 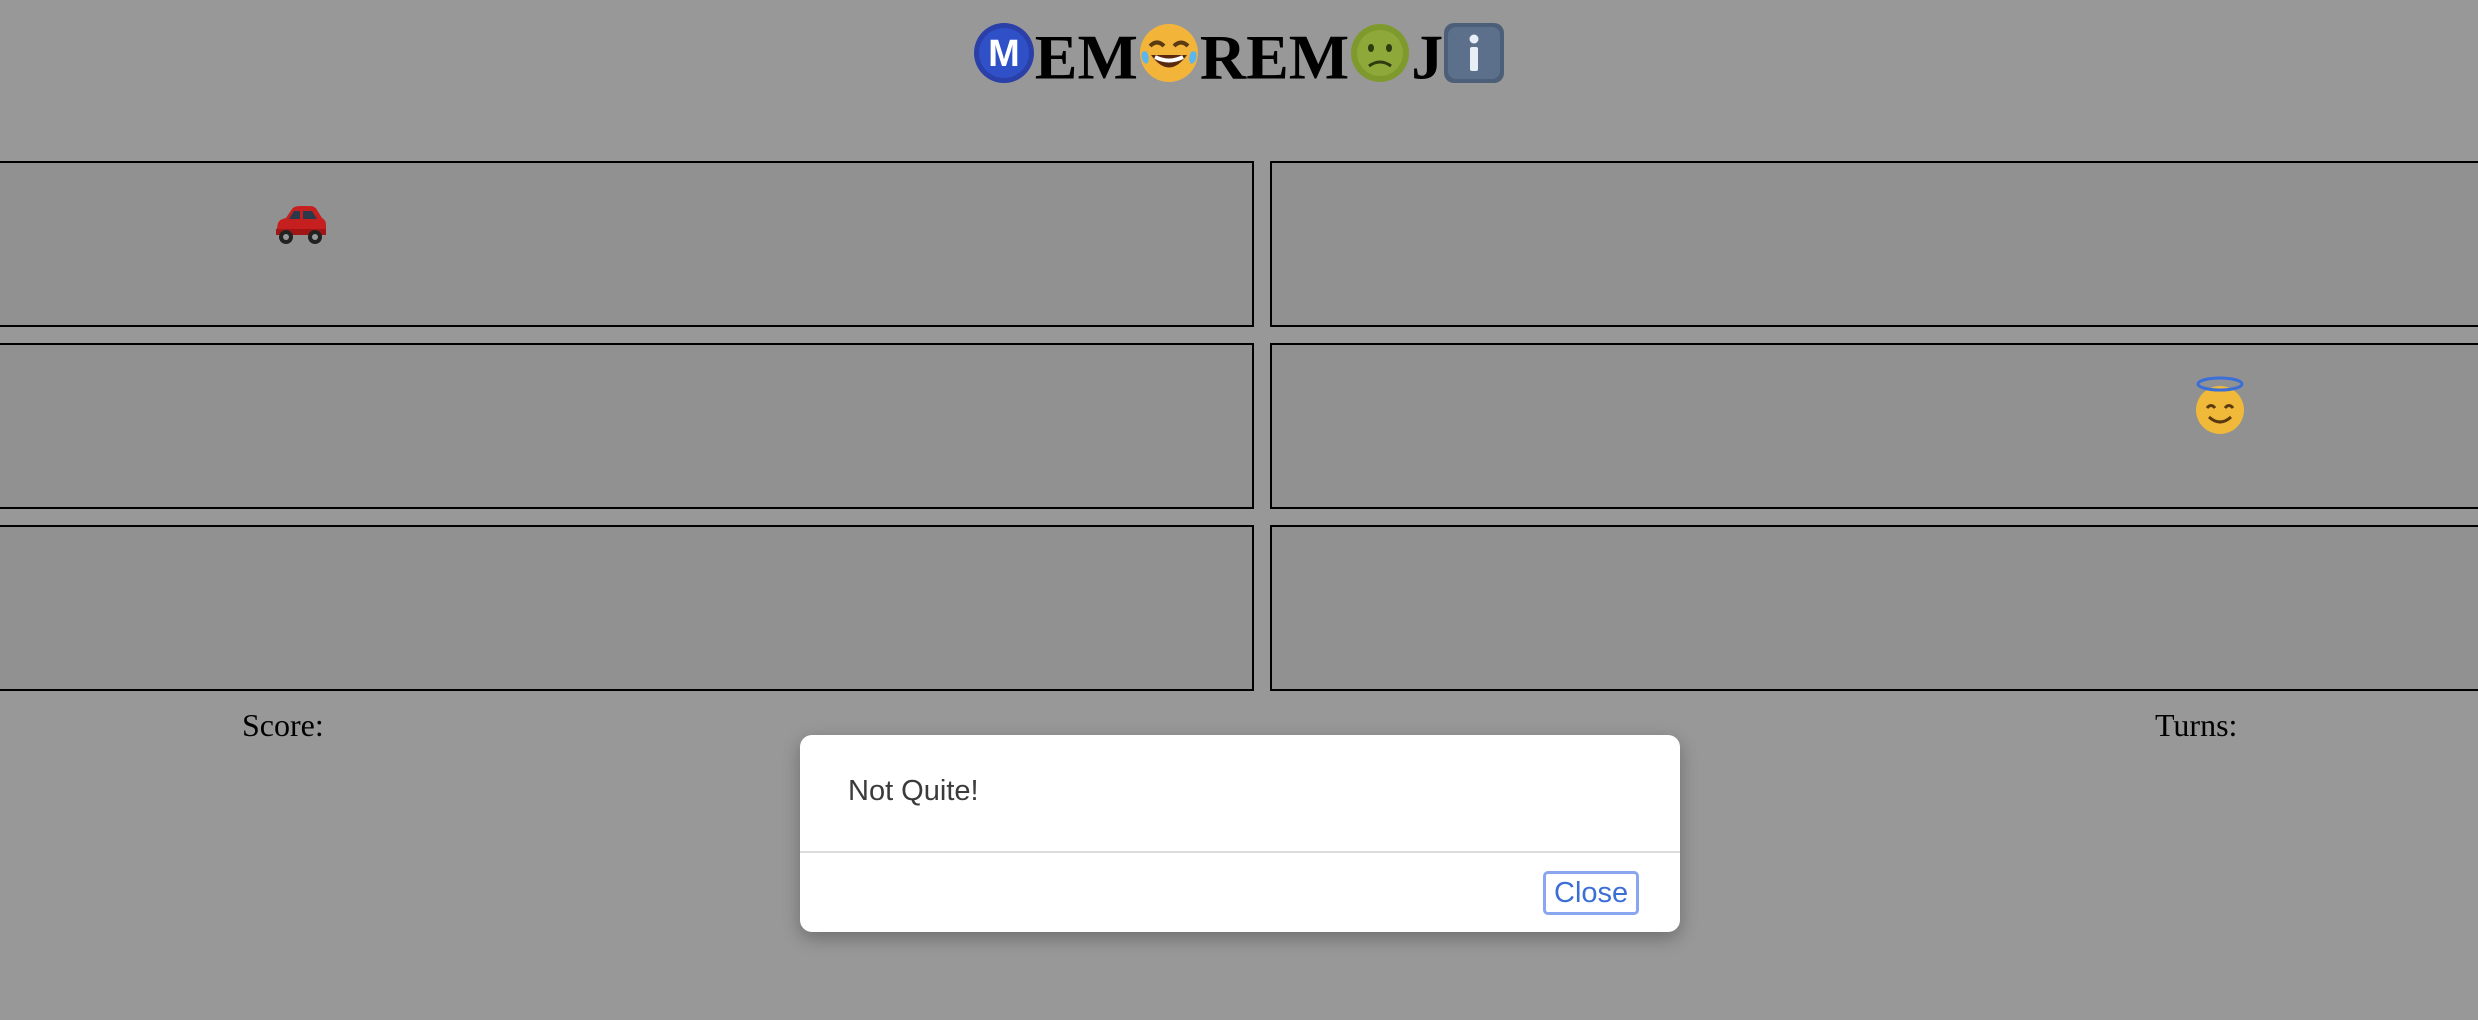 I want to click on dialog-divider, so click(x=1240, y=852).